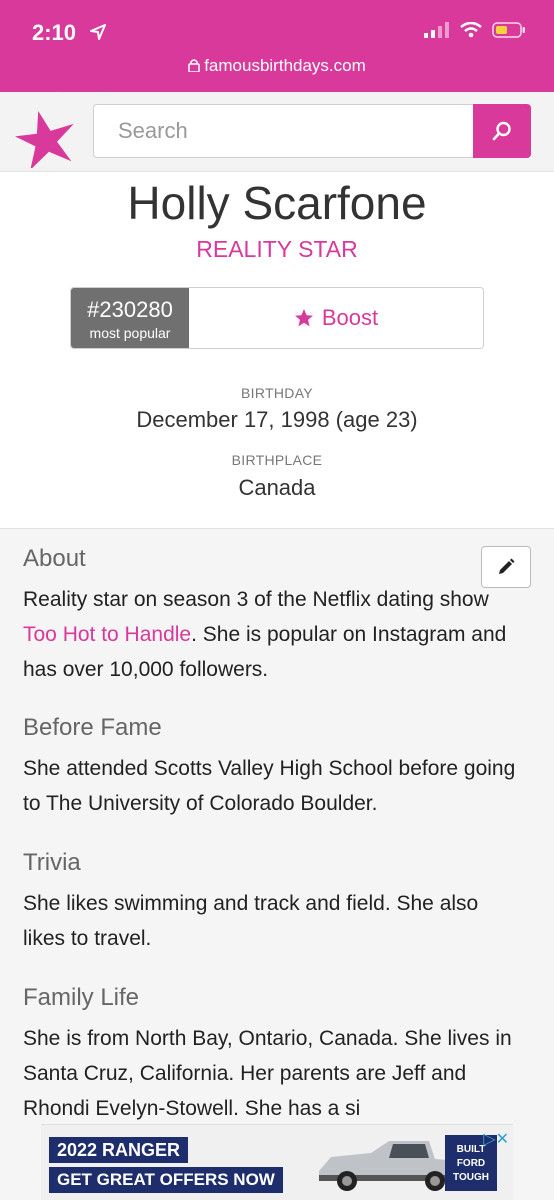 This screenshot has height=1200, width=554. Describe the element at coordinates (508, 30) in the screenshot. I see `battery-icon` at that location.